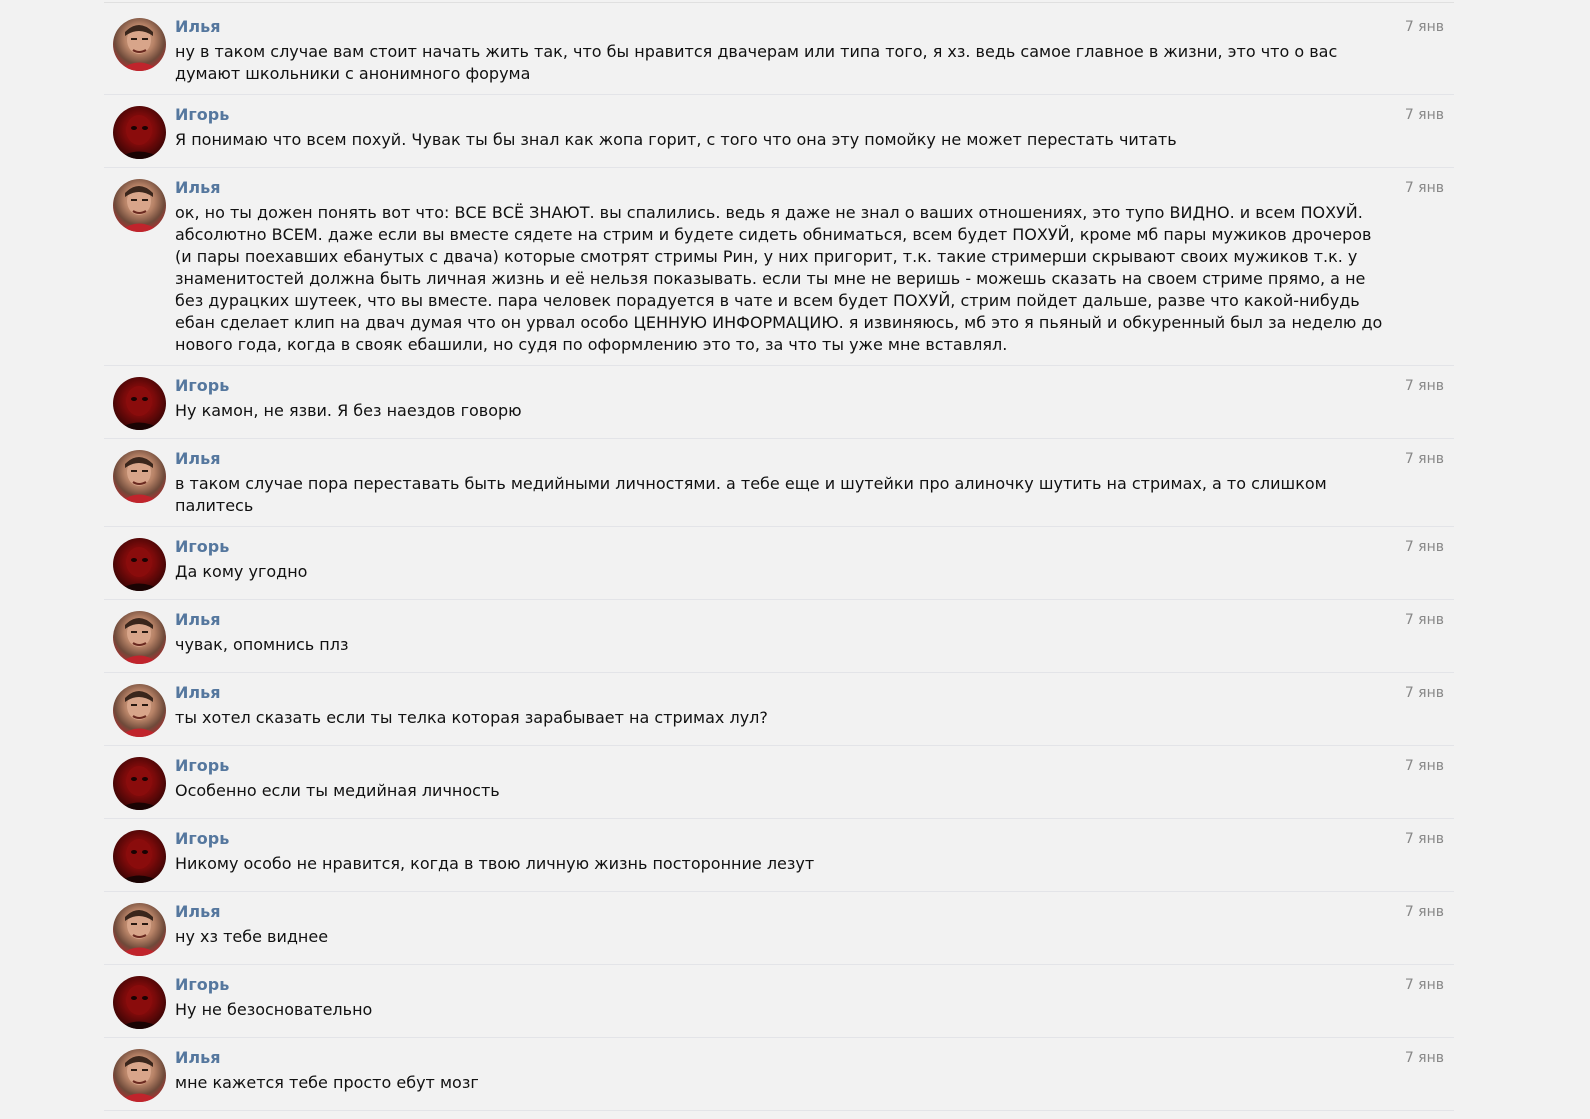  What do you see at coordinates (779, 636) in the screenshot?
I see `message-item: Илья 7 янв чувак, опомнись плз` at bounding box center [779, 636].